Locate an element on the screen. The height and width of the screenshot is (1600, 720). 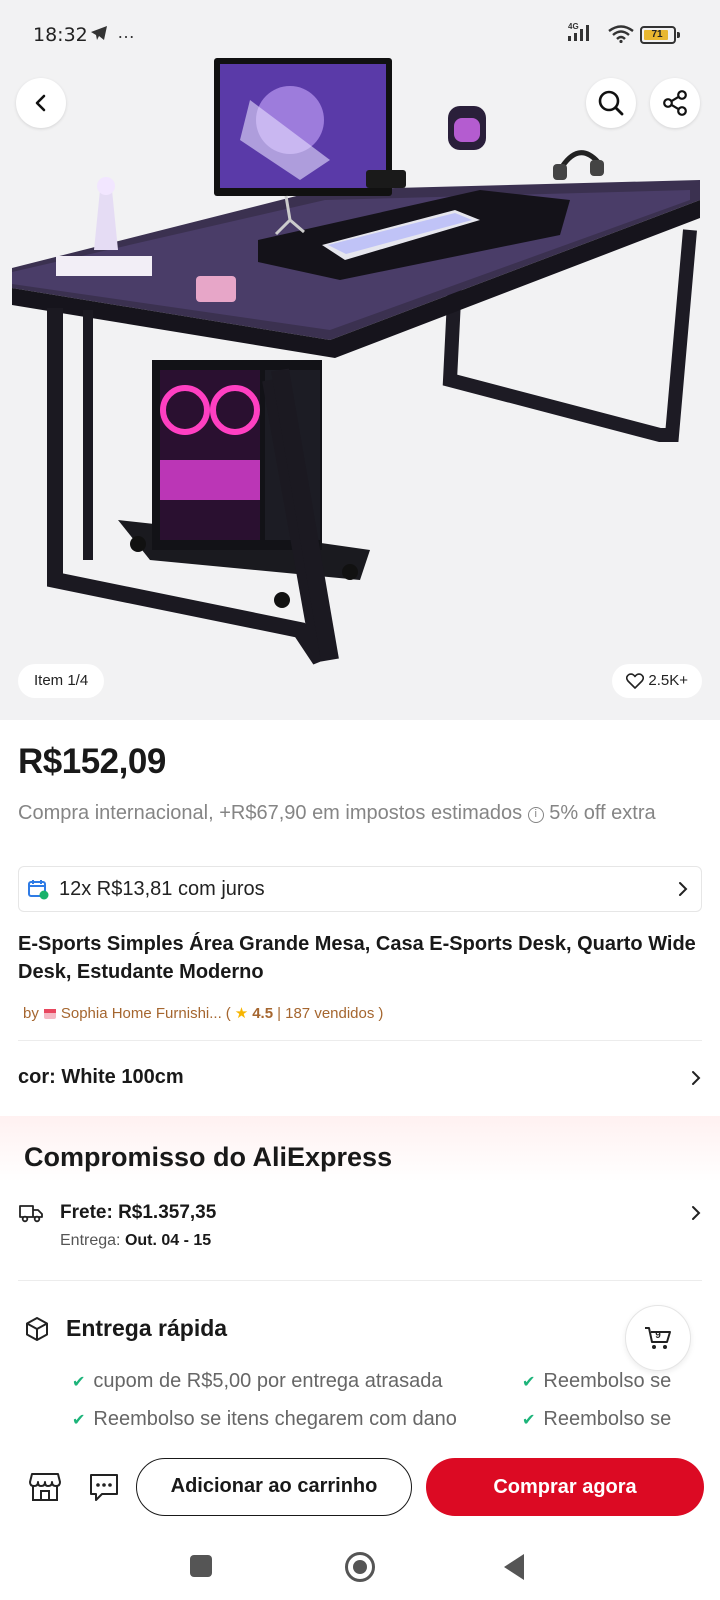
signal-icon is located at coordinates (578, 33).